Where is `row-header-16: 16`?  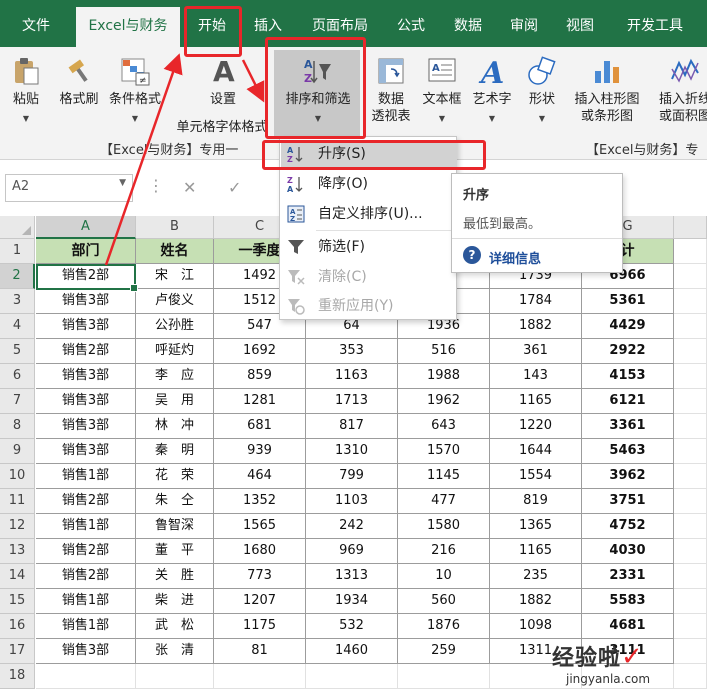 row-header-16: 16 is located at coordinates (17, 626).